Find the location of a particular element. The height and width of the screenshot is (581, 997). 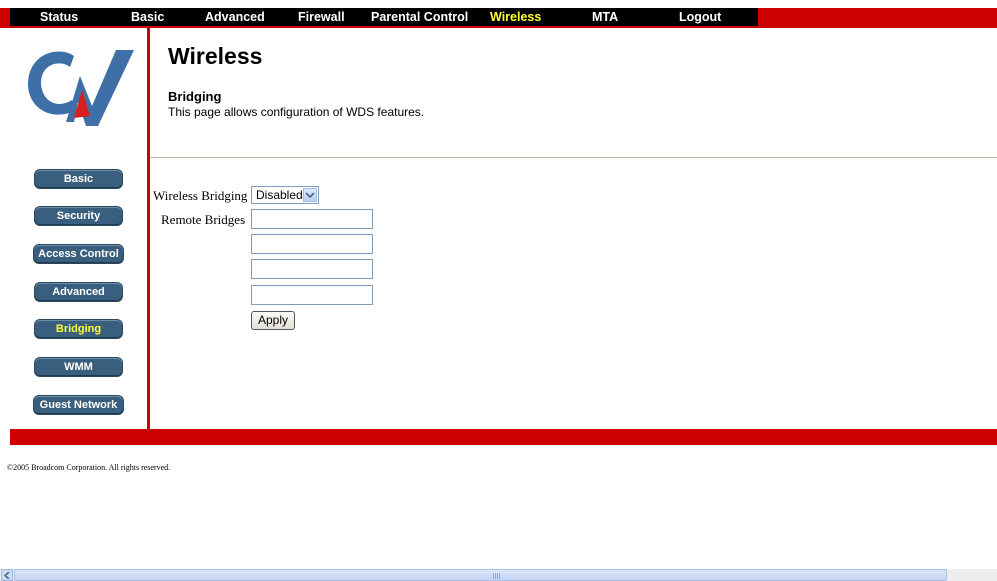

apply-button: Apply is located at coordinates (273, 320).